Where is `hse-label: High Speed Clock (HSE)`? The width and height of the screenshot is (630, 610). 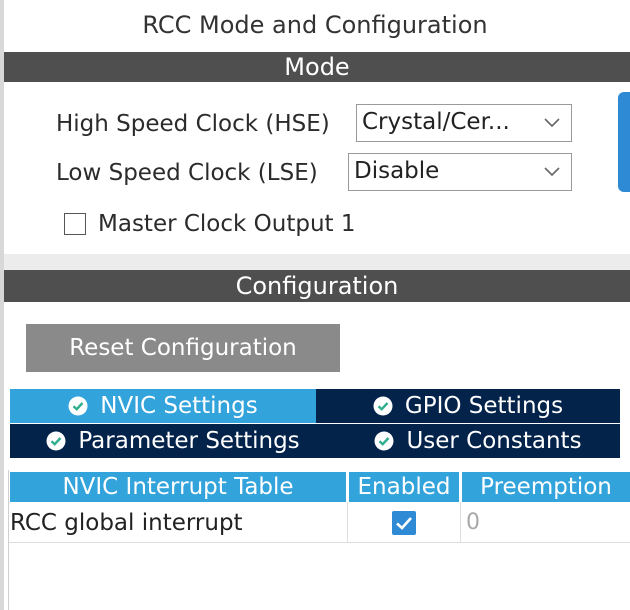
hse-label: High Speed Clock (HSE) is located at coordinates (193, 124).